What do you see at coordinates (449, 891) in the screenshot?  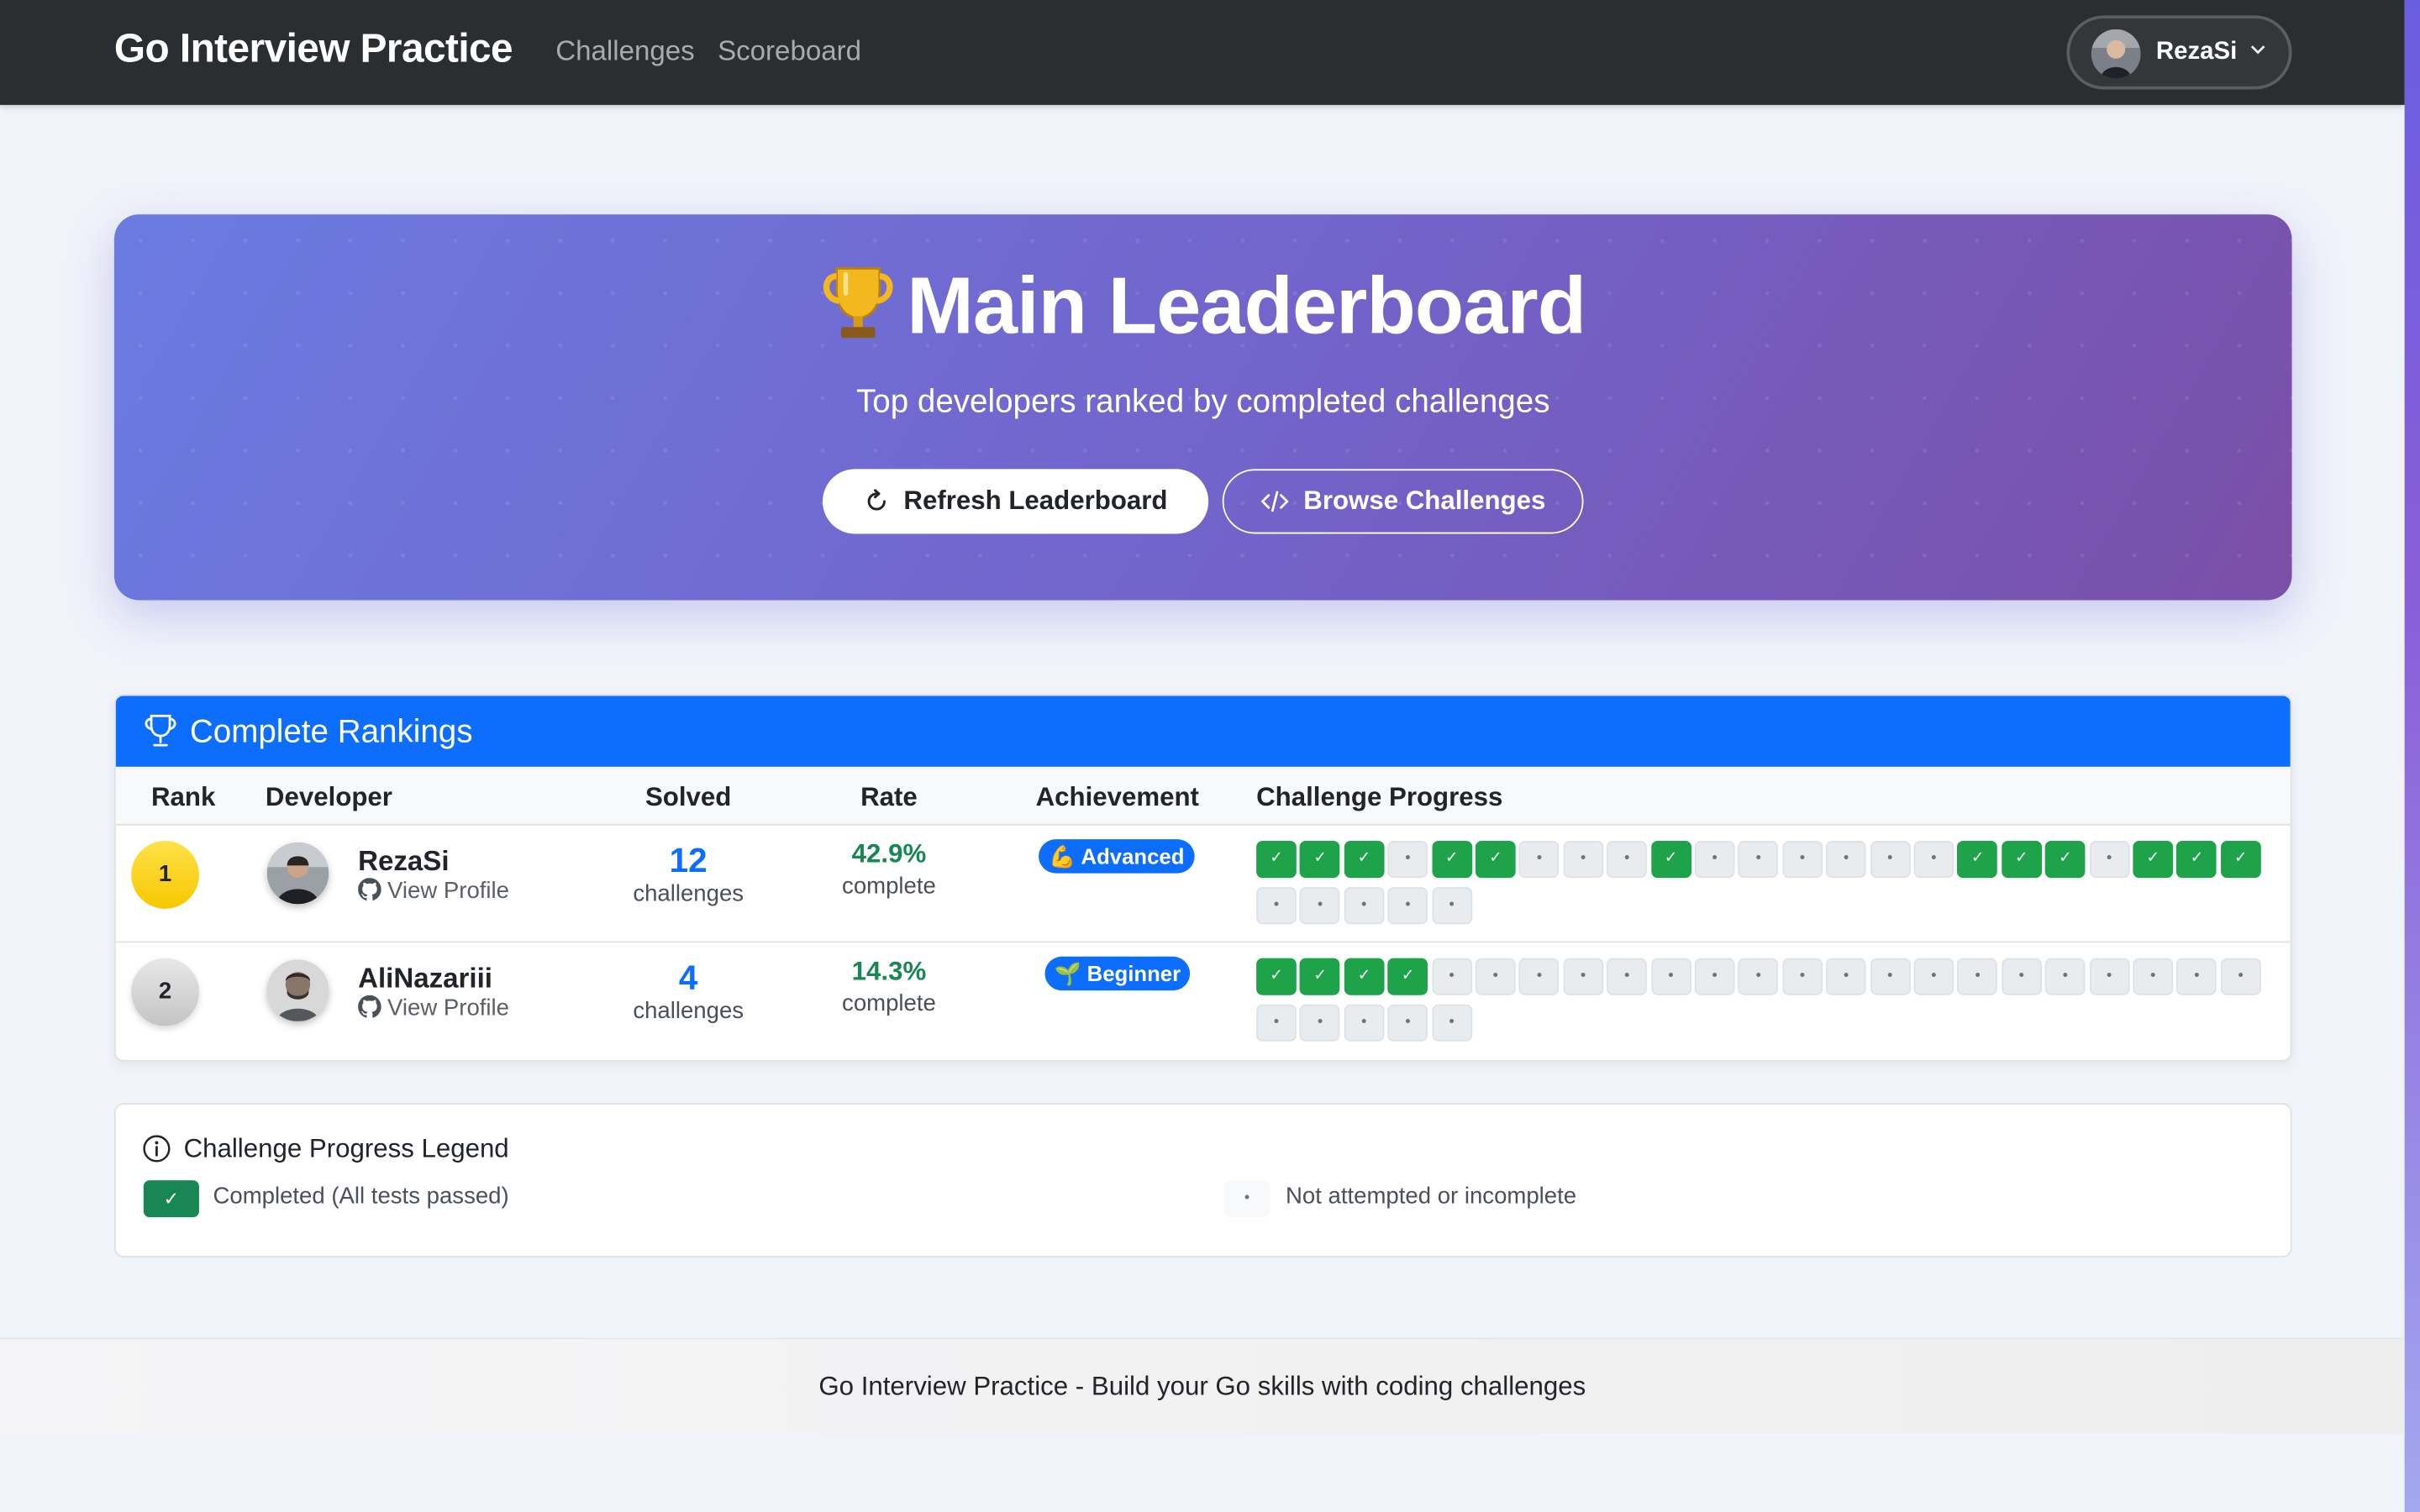 I see `view-profile-label: View Profile` at bounding box center [449, 891].